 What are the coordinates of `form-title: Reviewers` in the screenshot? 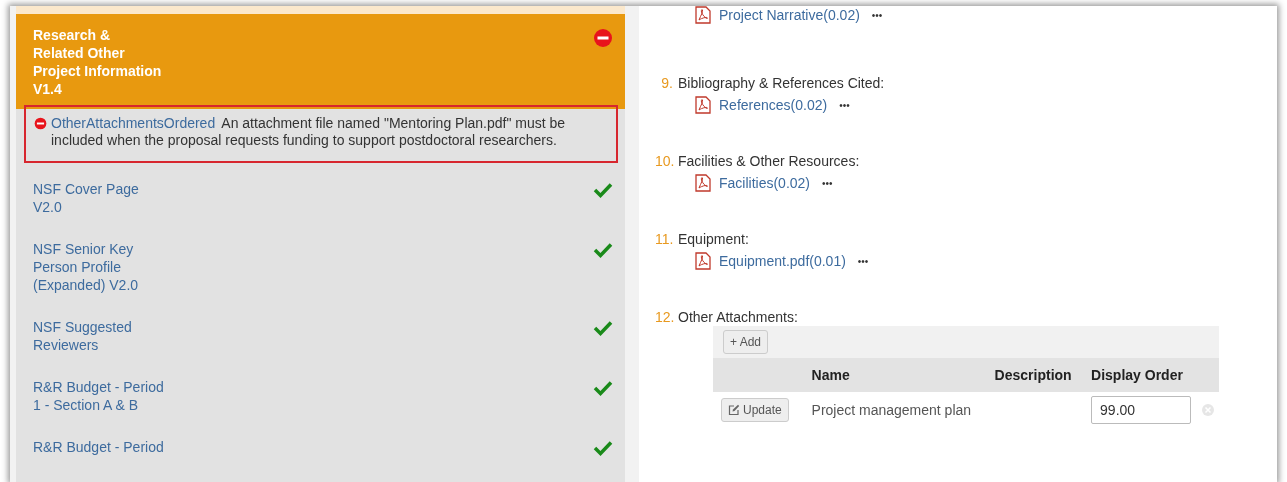 It's located at (66, 345).